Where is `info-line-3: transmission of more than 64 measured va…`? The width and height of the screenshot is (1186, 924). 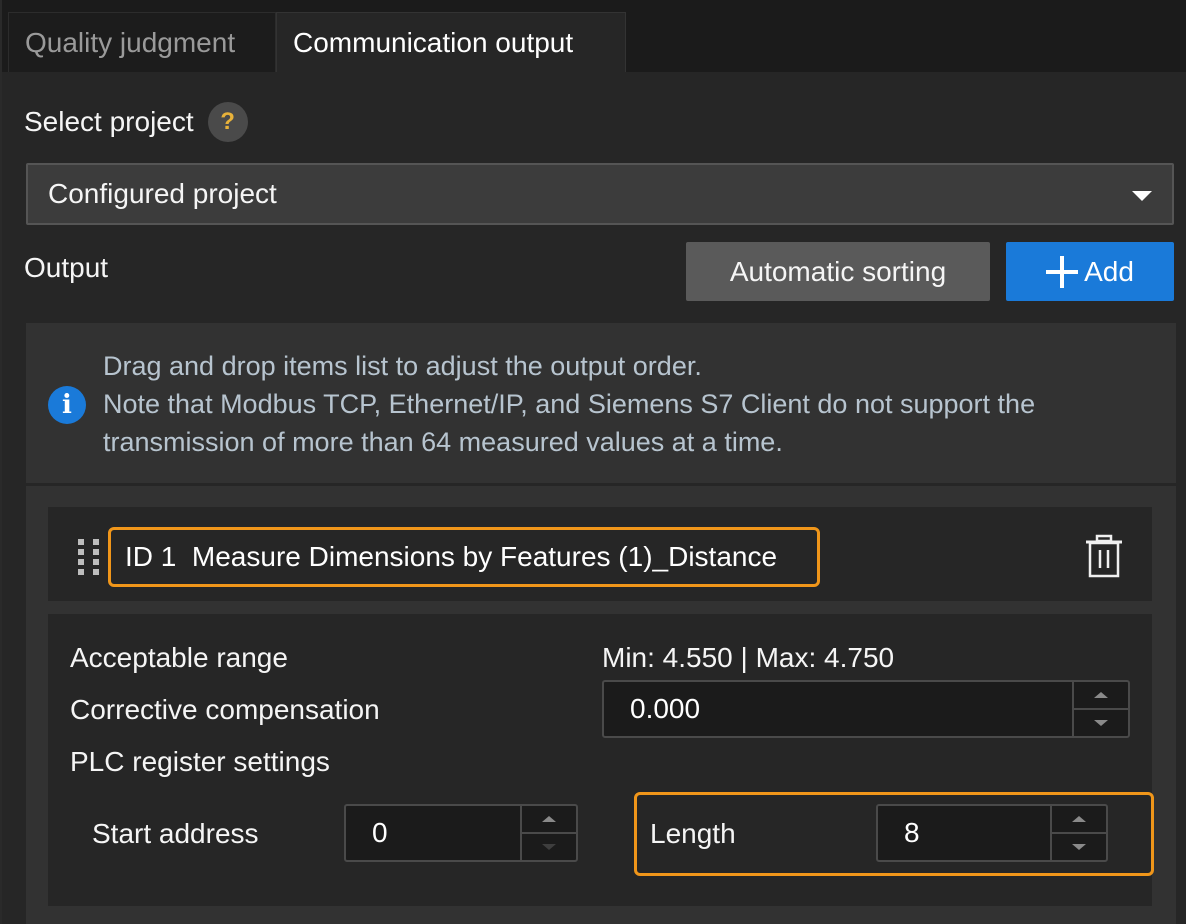
info-line-3: transmission of more than 64 measured va… is located at coordinates (443, 442).